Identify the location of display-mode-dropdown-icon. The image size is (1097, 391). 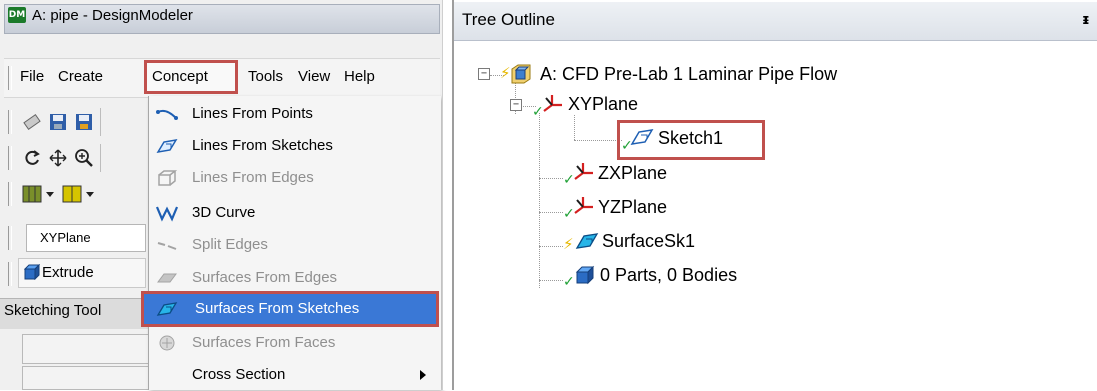
(39, 194).